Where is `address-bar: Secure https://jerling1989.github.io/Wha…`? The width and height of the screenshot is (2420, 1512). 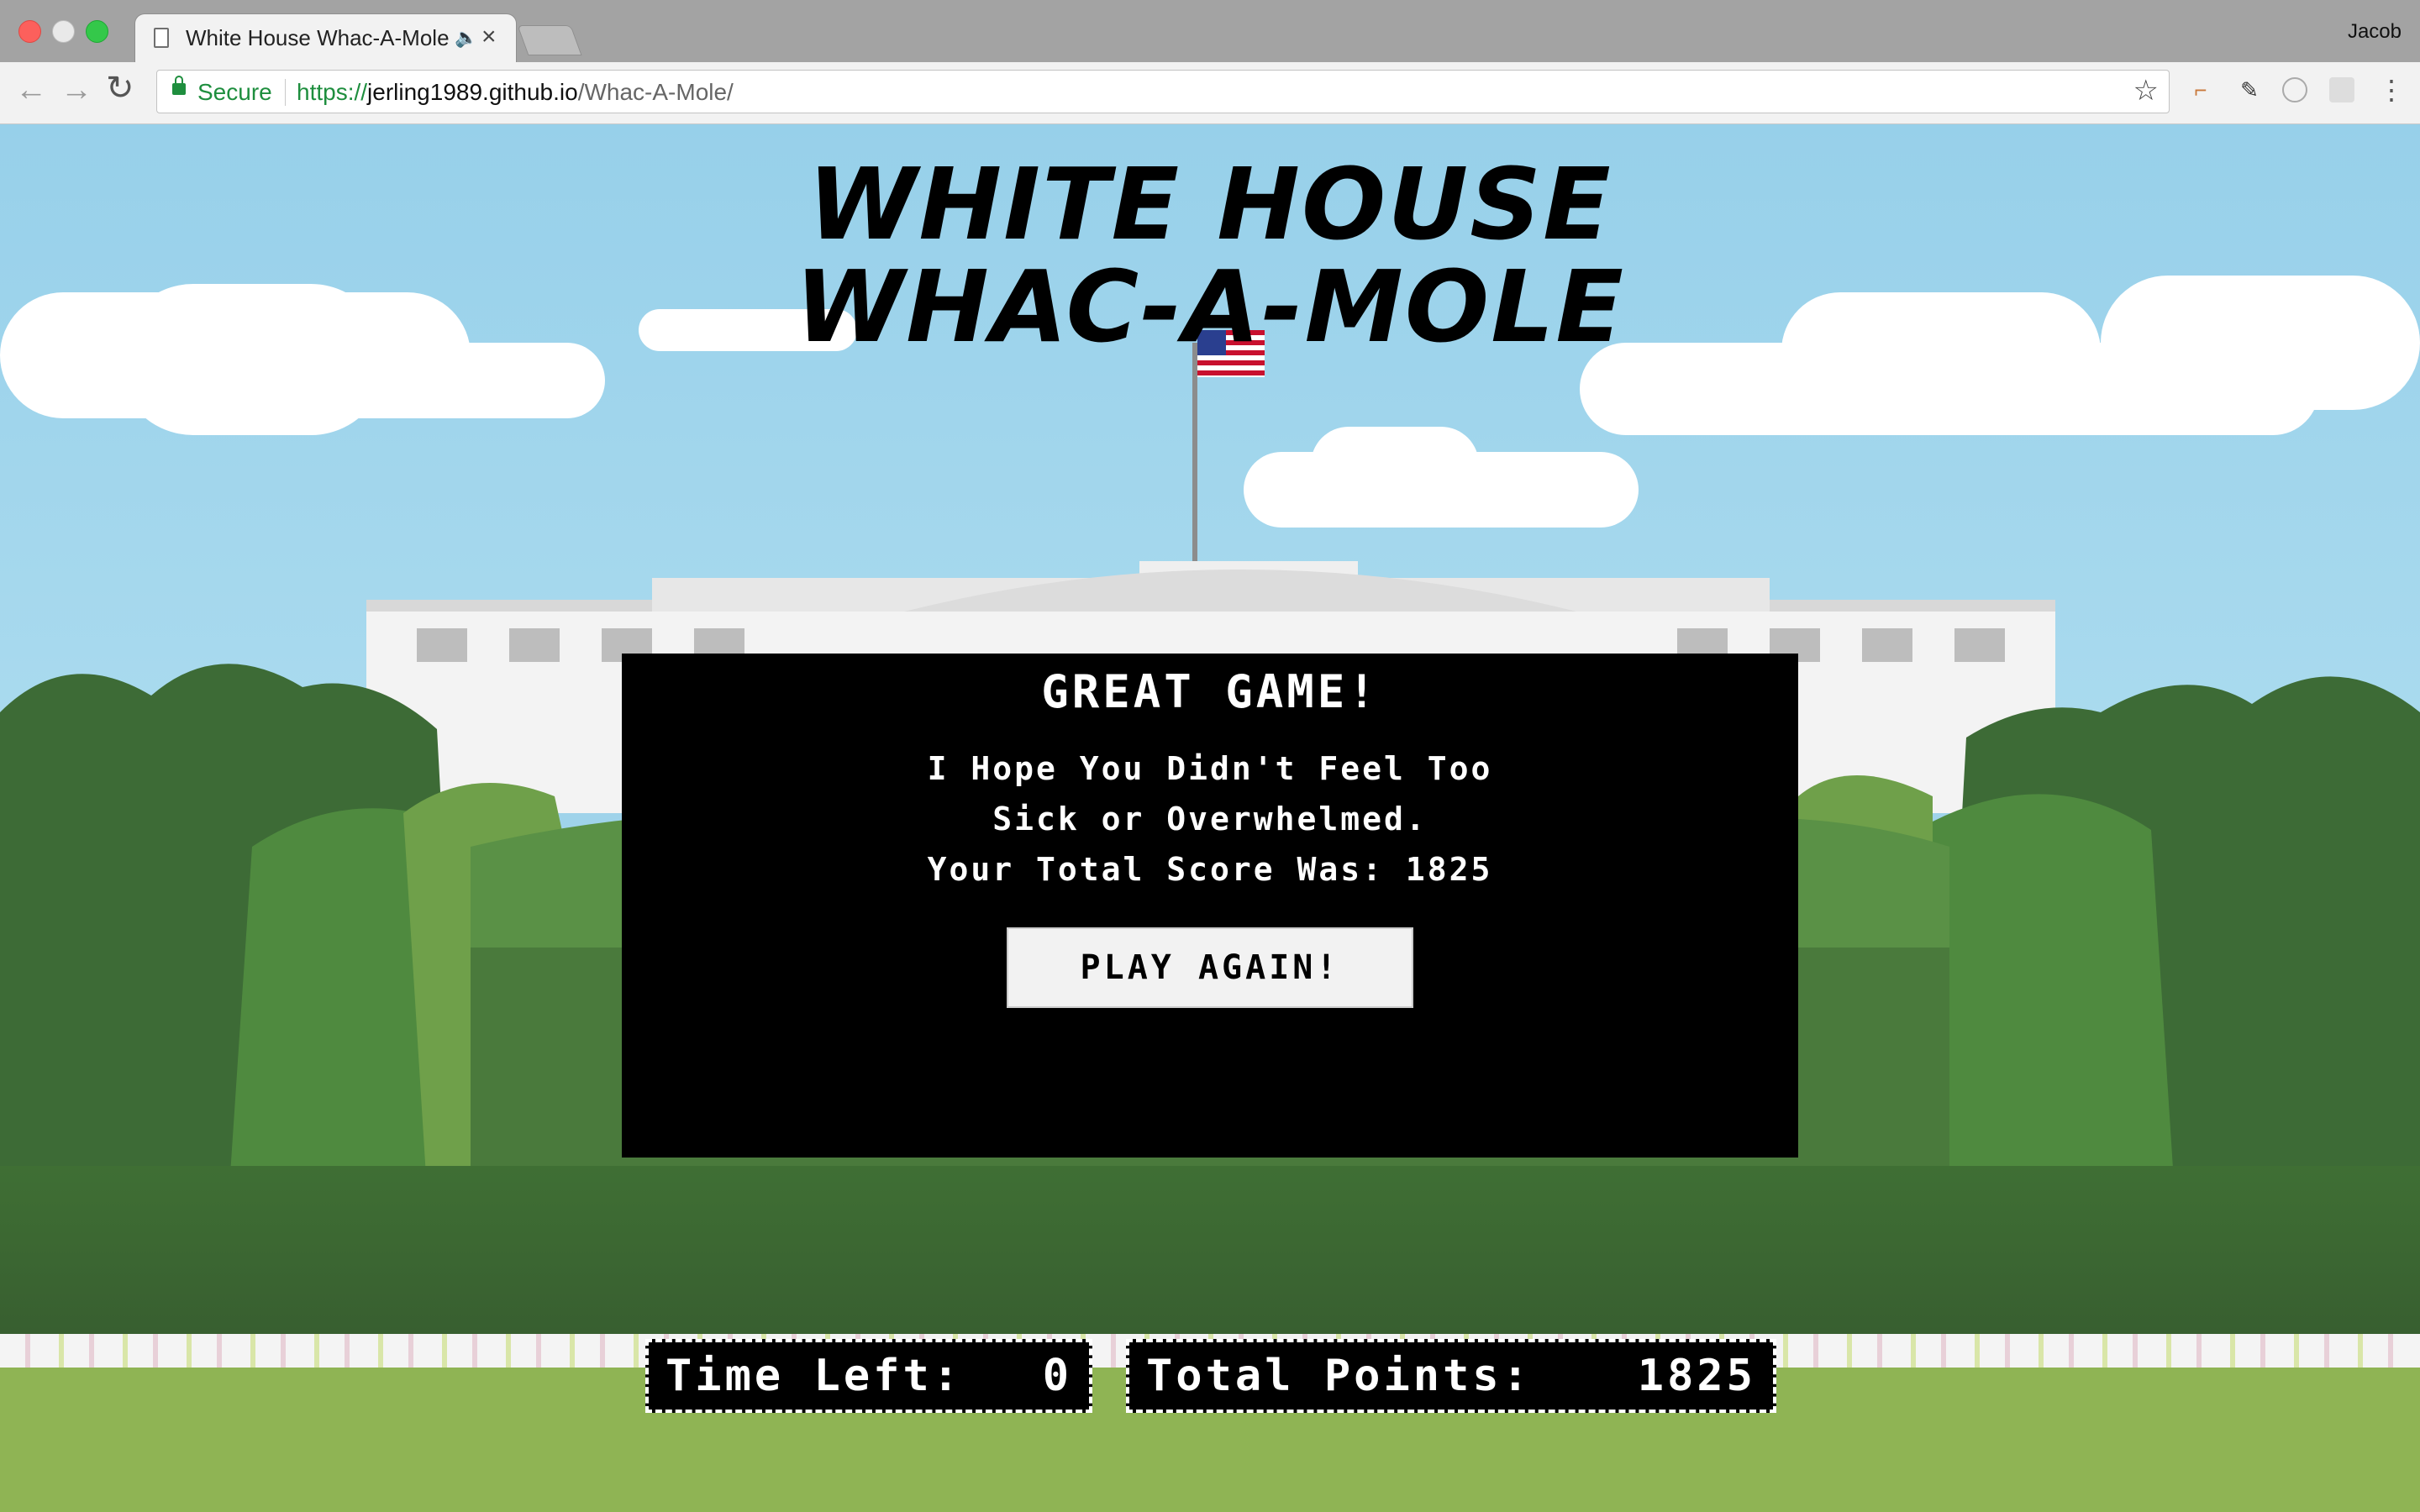
address-bar: Secure https://jerling1989.github.io/Wha… is located at coordinates (1163, 91).